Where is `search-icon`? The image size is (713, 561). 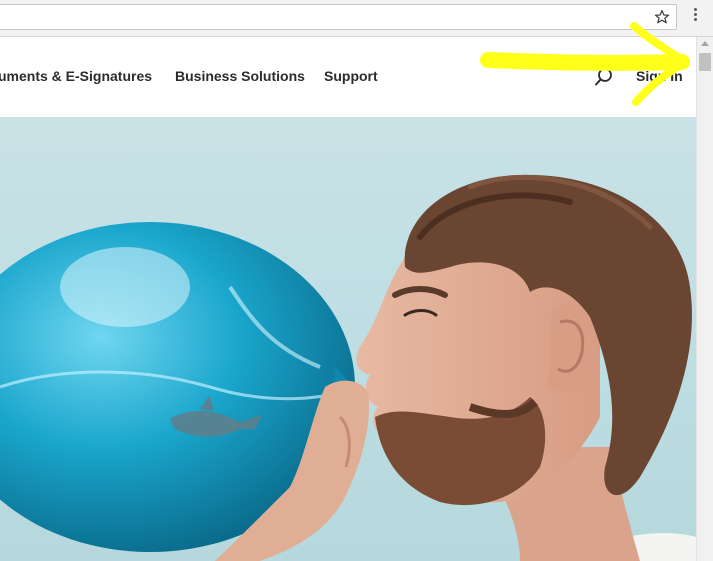 search-icon is located at coordinates (604, 77).